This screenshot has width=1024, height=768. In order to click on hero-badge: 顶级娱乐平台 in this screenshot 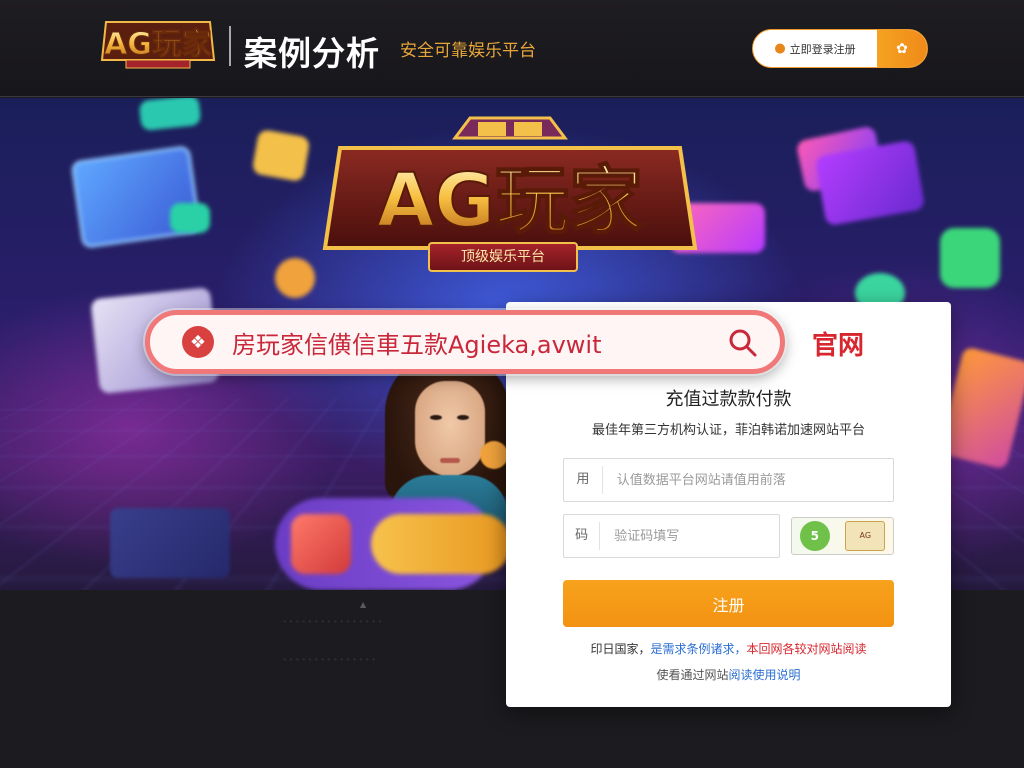, I will do `click(503, 257)`.